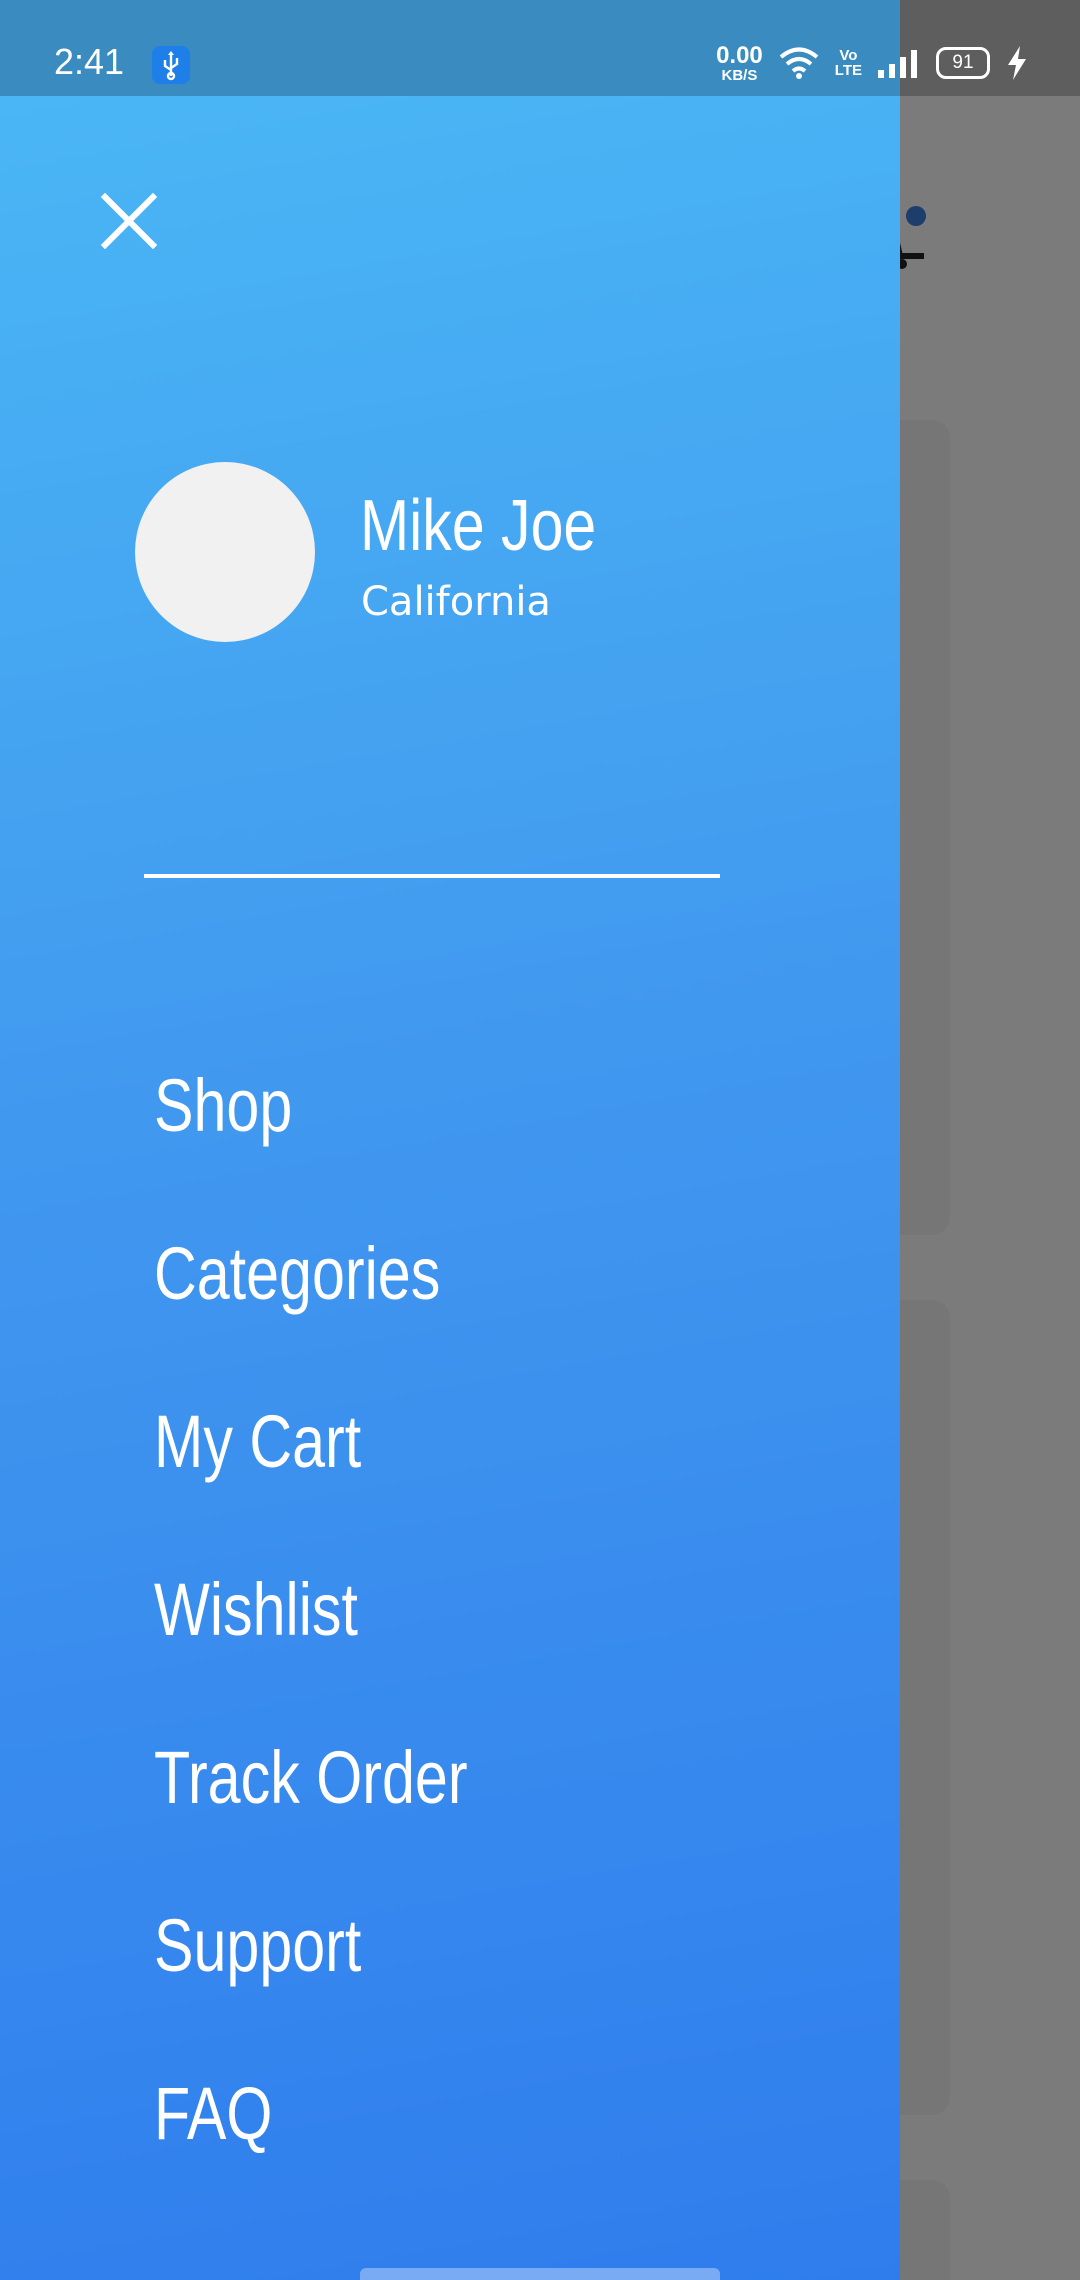 The height and width of the screenshot is (2280, 1080). I want to click on charging-icon, so click(1017, 63).